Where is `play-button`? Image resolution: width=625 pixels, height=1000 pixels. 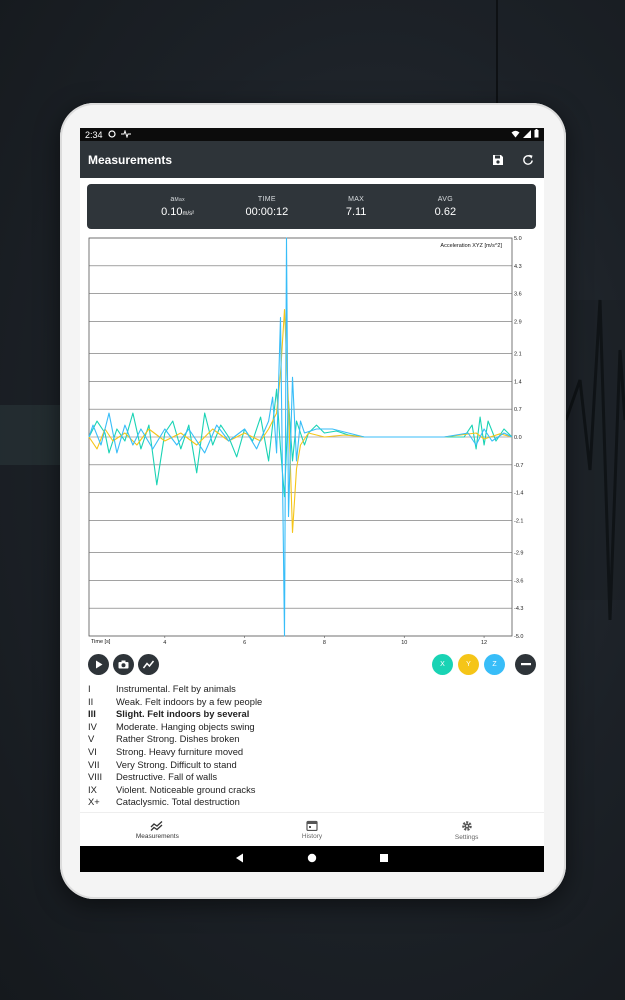 play-button is located at coordinates (98, 664).